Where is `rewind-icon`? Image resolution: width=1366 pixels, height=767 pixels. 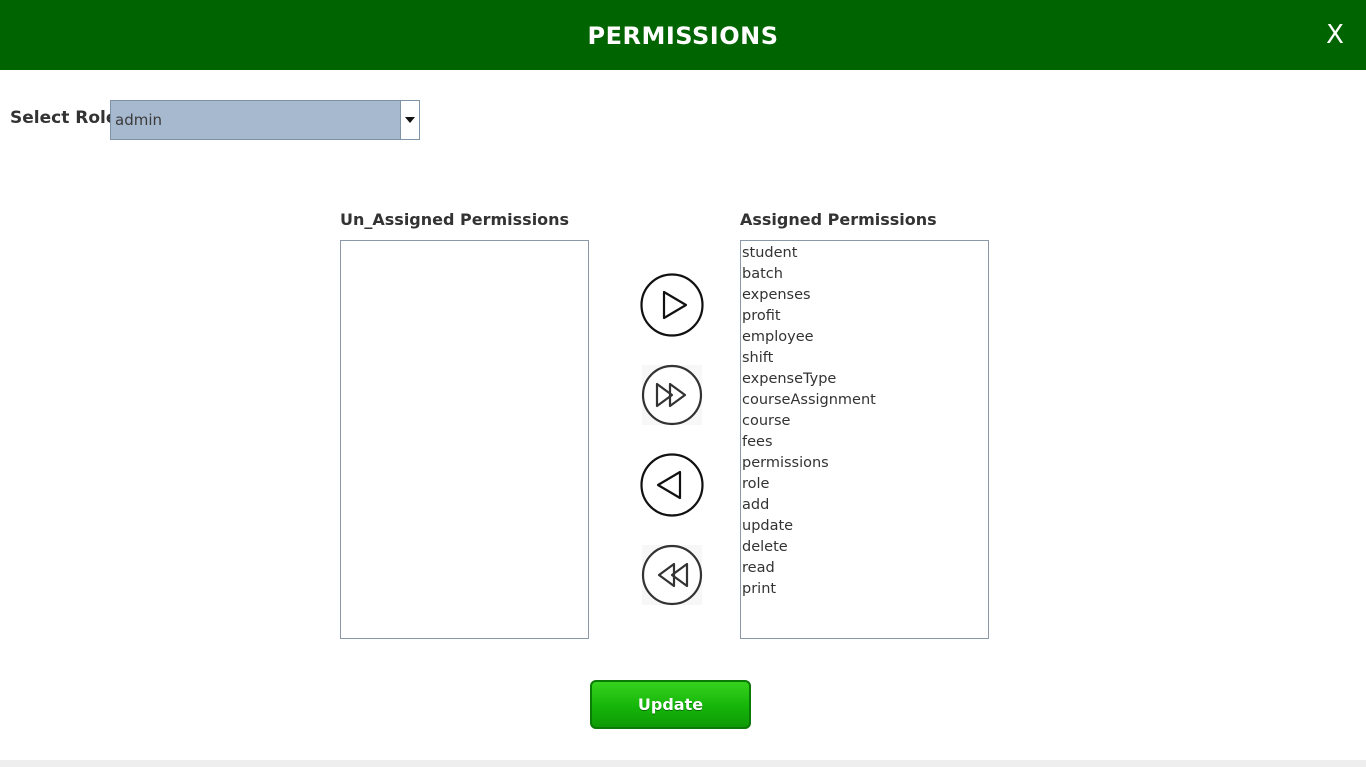
rewind-icon is located at coordinates (672, 575).